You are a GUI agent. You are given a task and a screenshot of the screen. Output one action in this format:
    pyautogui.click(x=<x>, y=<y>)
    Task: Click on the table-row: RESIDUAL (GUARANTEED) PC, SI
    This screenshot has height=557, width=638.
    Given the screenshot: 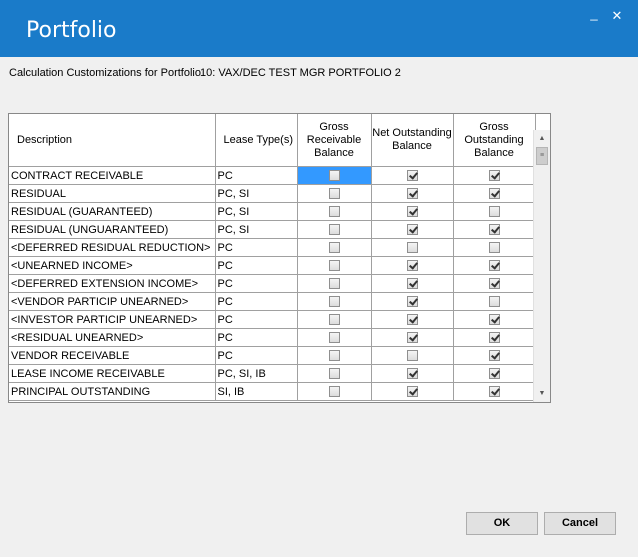 What is the action you would take?
    pyautogui.click(x=272, y=211)
    